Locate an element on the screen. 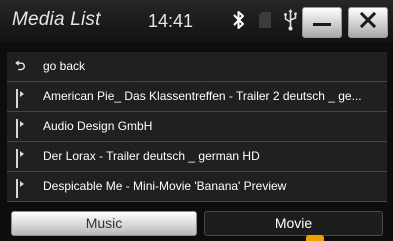  list-item: Der Lorax - Trailer deutsch _ german HD is located at coordinates (197, 157).